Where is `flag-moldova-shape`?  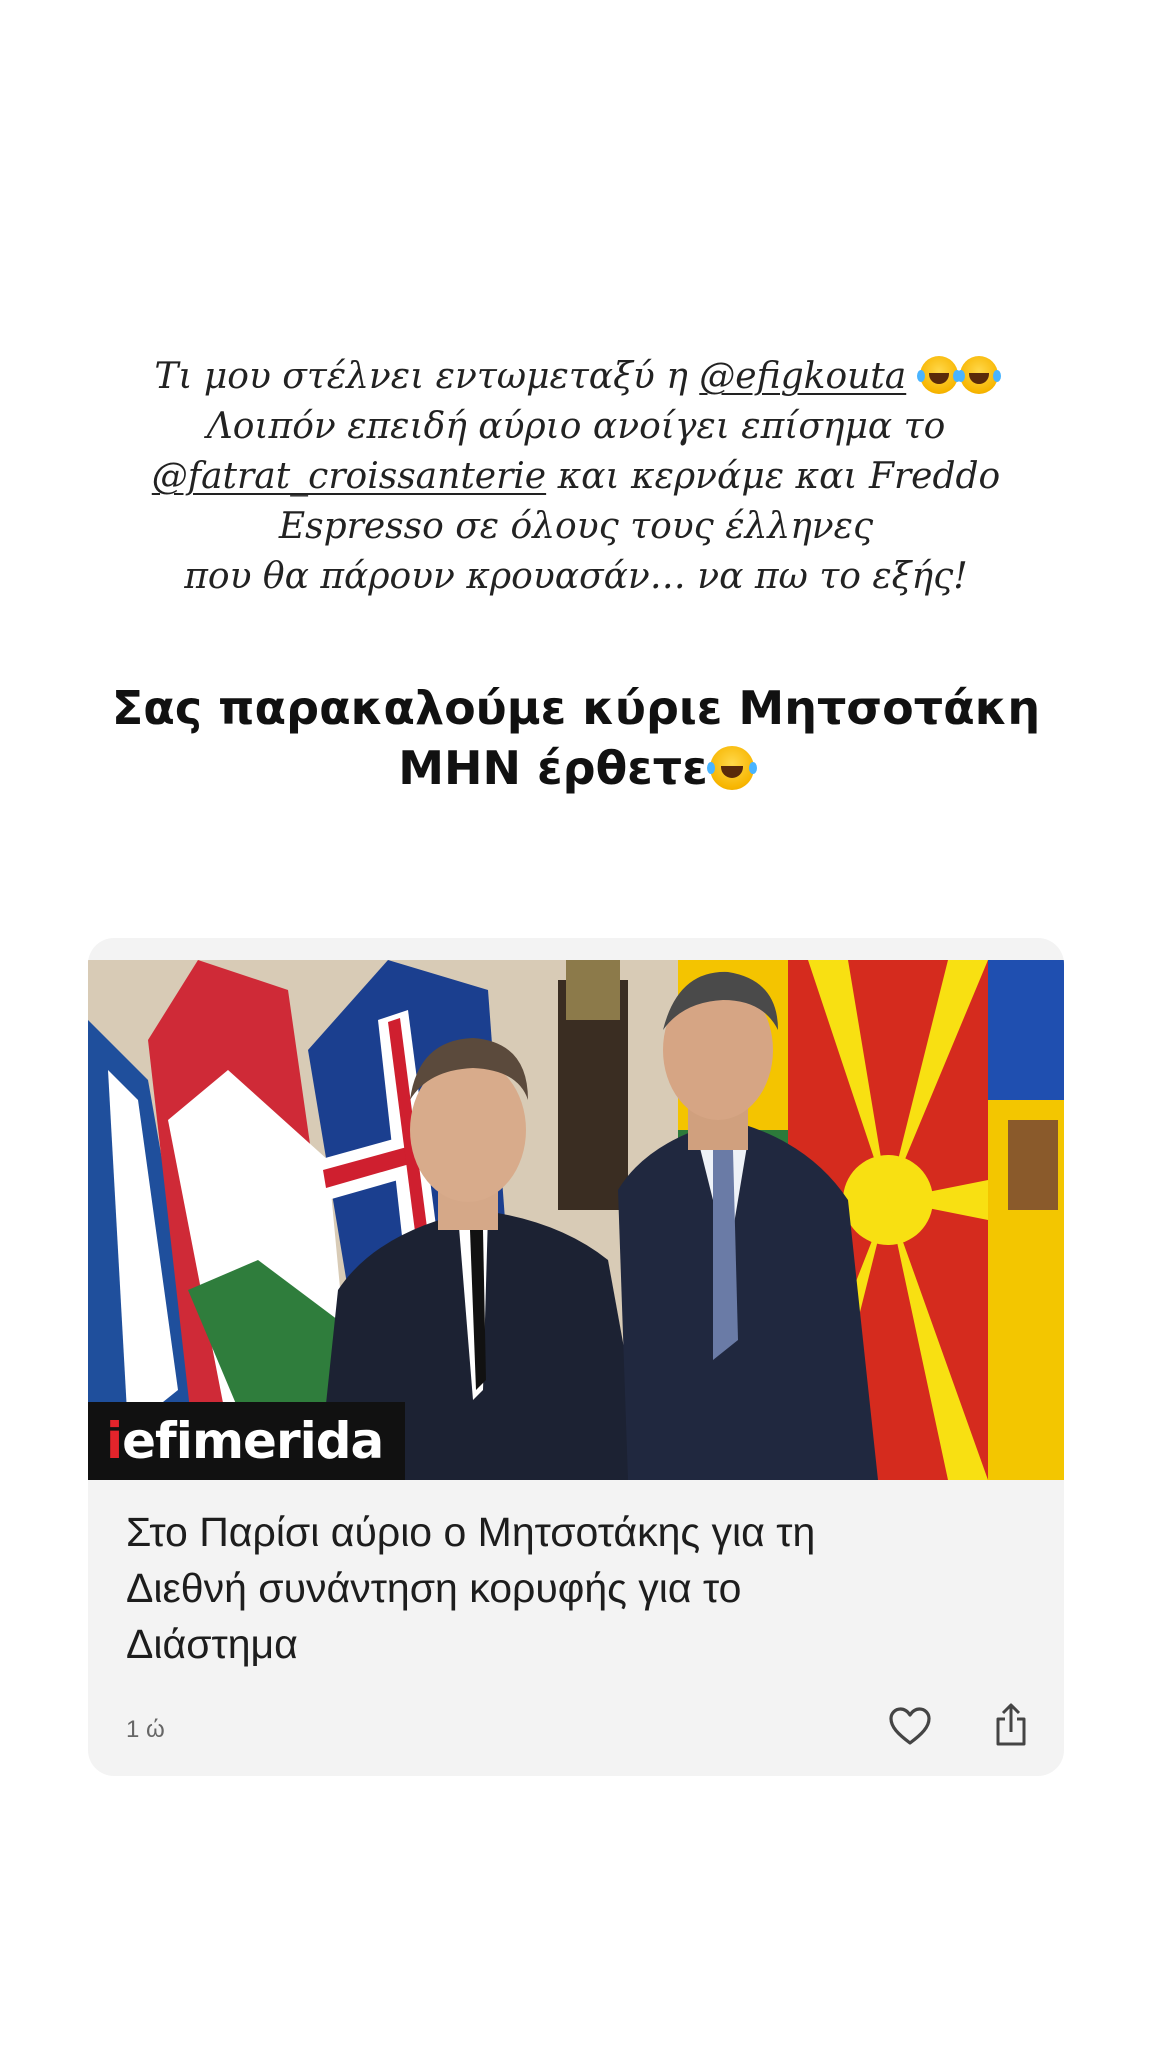 flag-moldova-shape is located at coordinates (1026, 1220).